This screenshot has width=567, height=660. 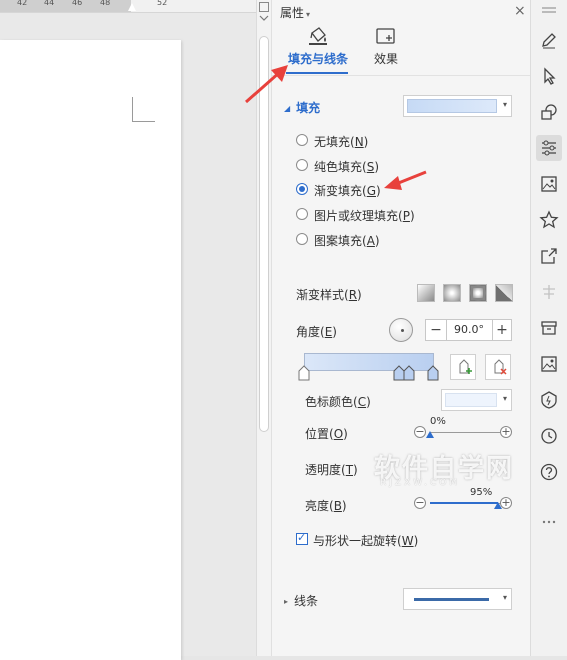 What do you see at coordinates (436, 330) in the screenshot?
I see `angle-decrement-button: −` at bounding box center [436, 330].